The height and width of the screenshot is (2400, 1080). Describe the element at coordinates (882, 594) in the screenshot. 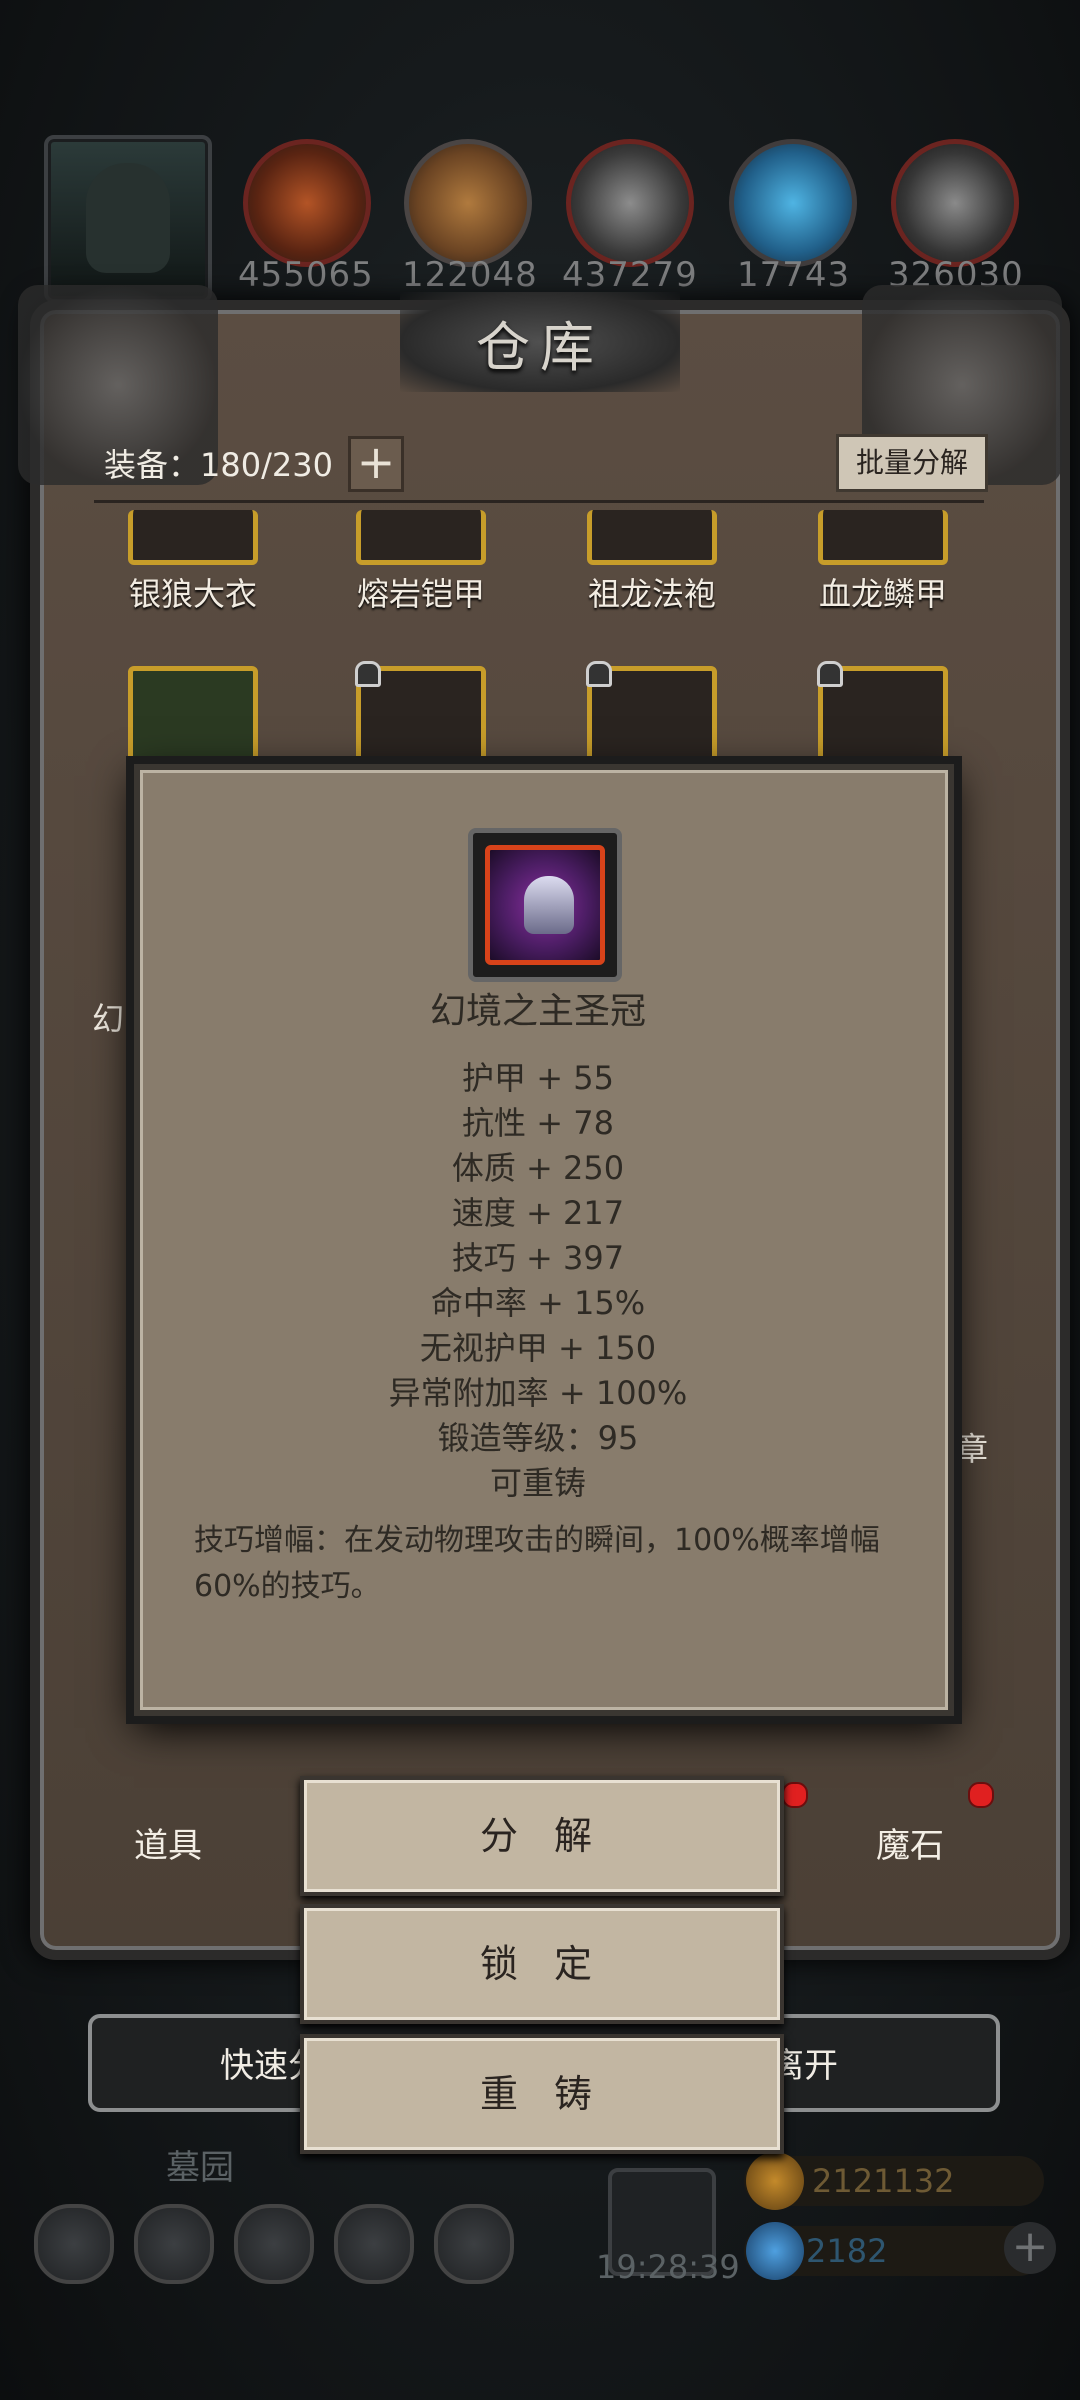

I see `item-name: 血龙鳞甲` at that location.